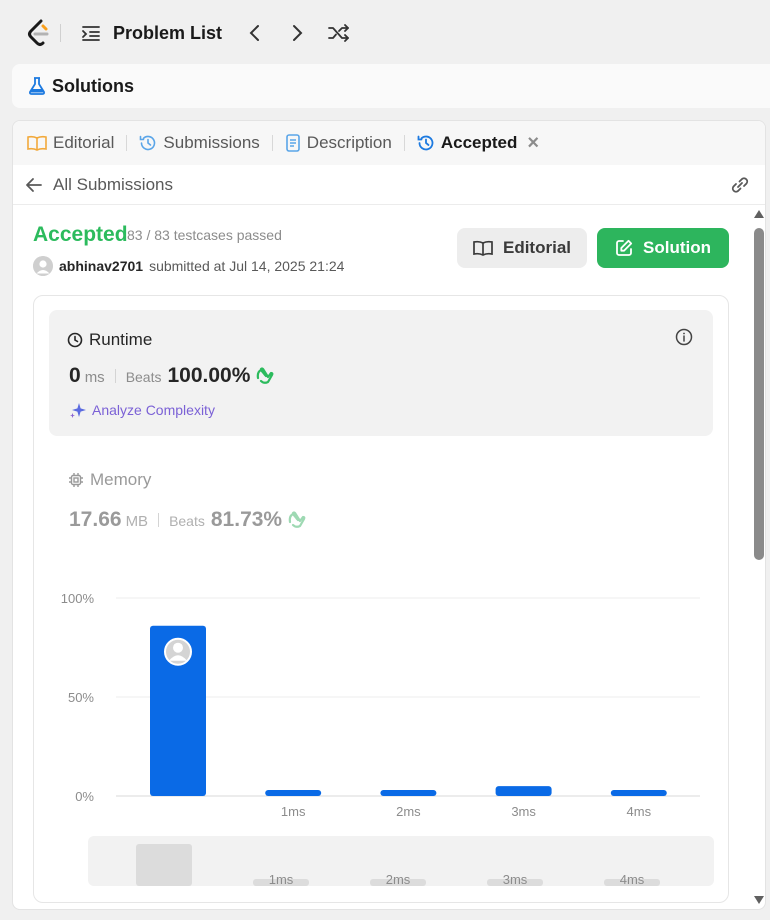 Image resolution: width=770 pixels, height=920 pixels. I want to click on minimap-bar, so click(164, 865).